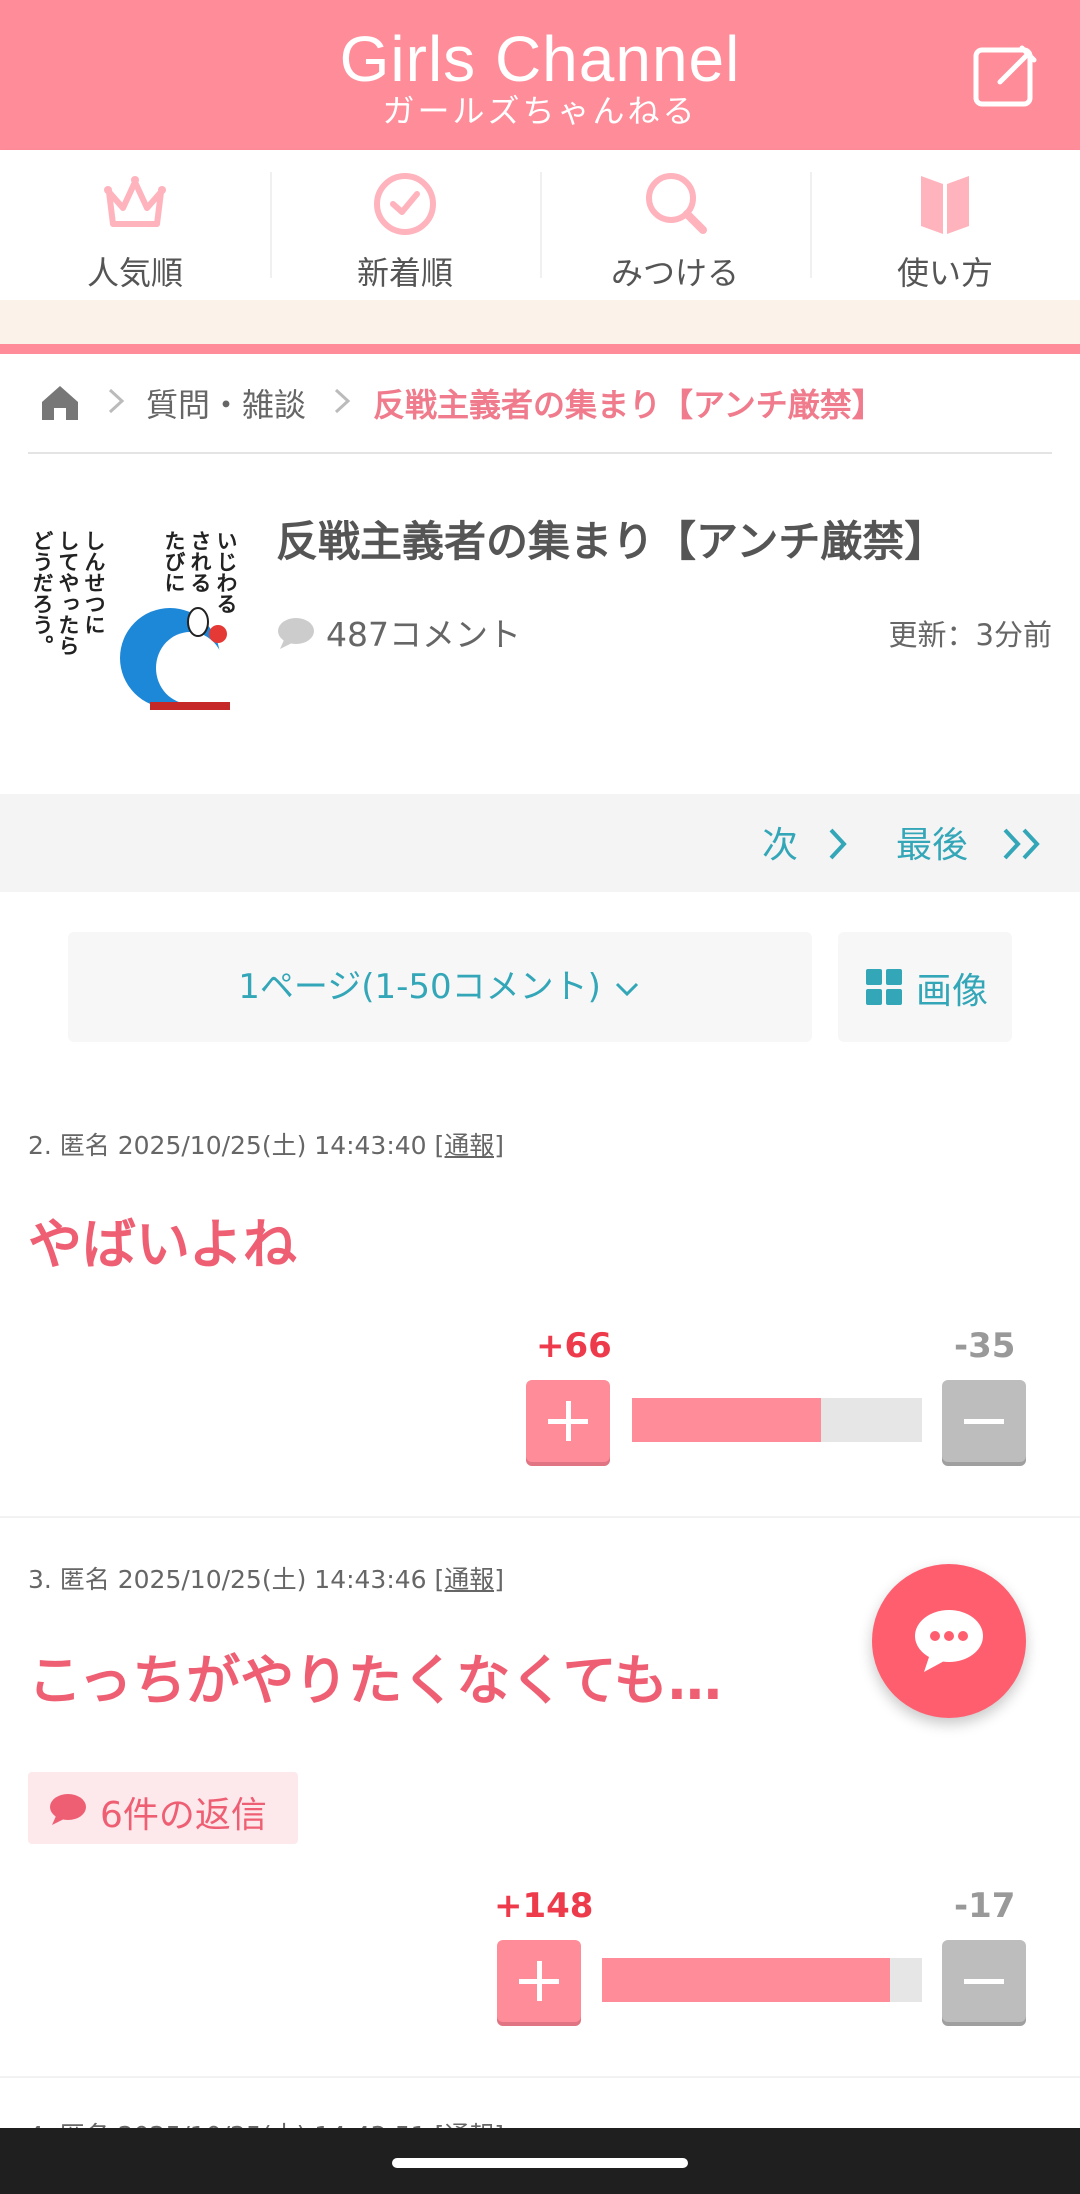  I want to click on home-indicator, so click(540, 2163).